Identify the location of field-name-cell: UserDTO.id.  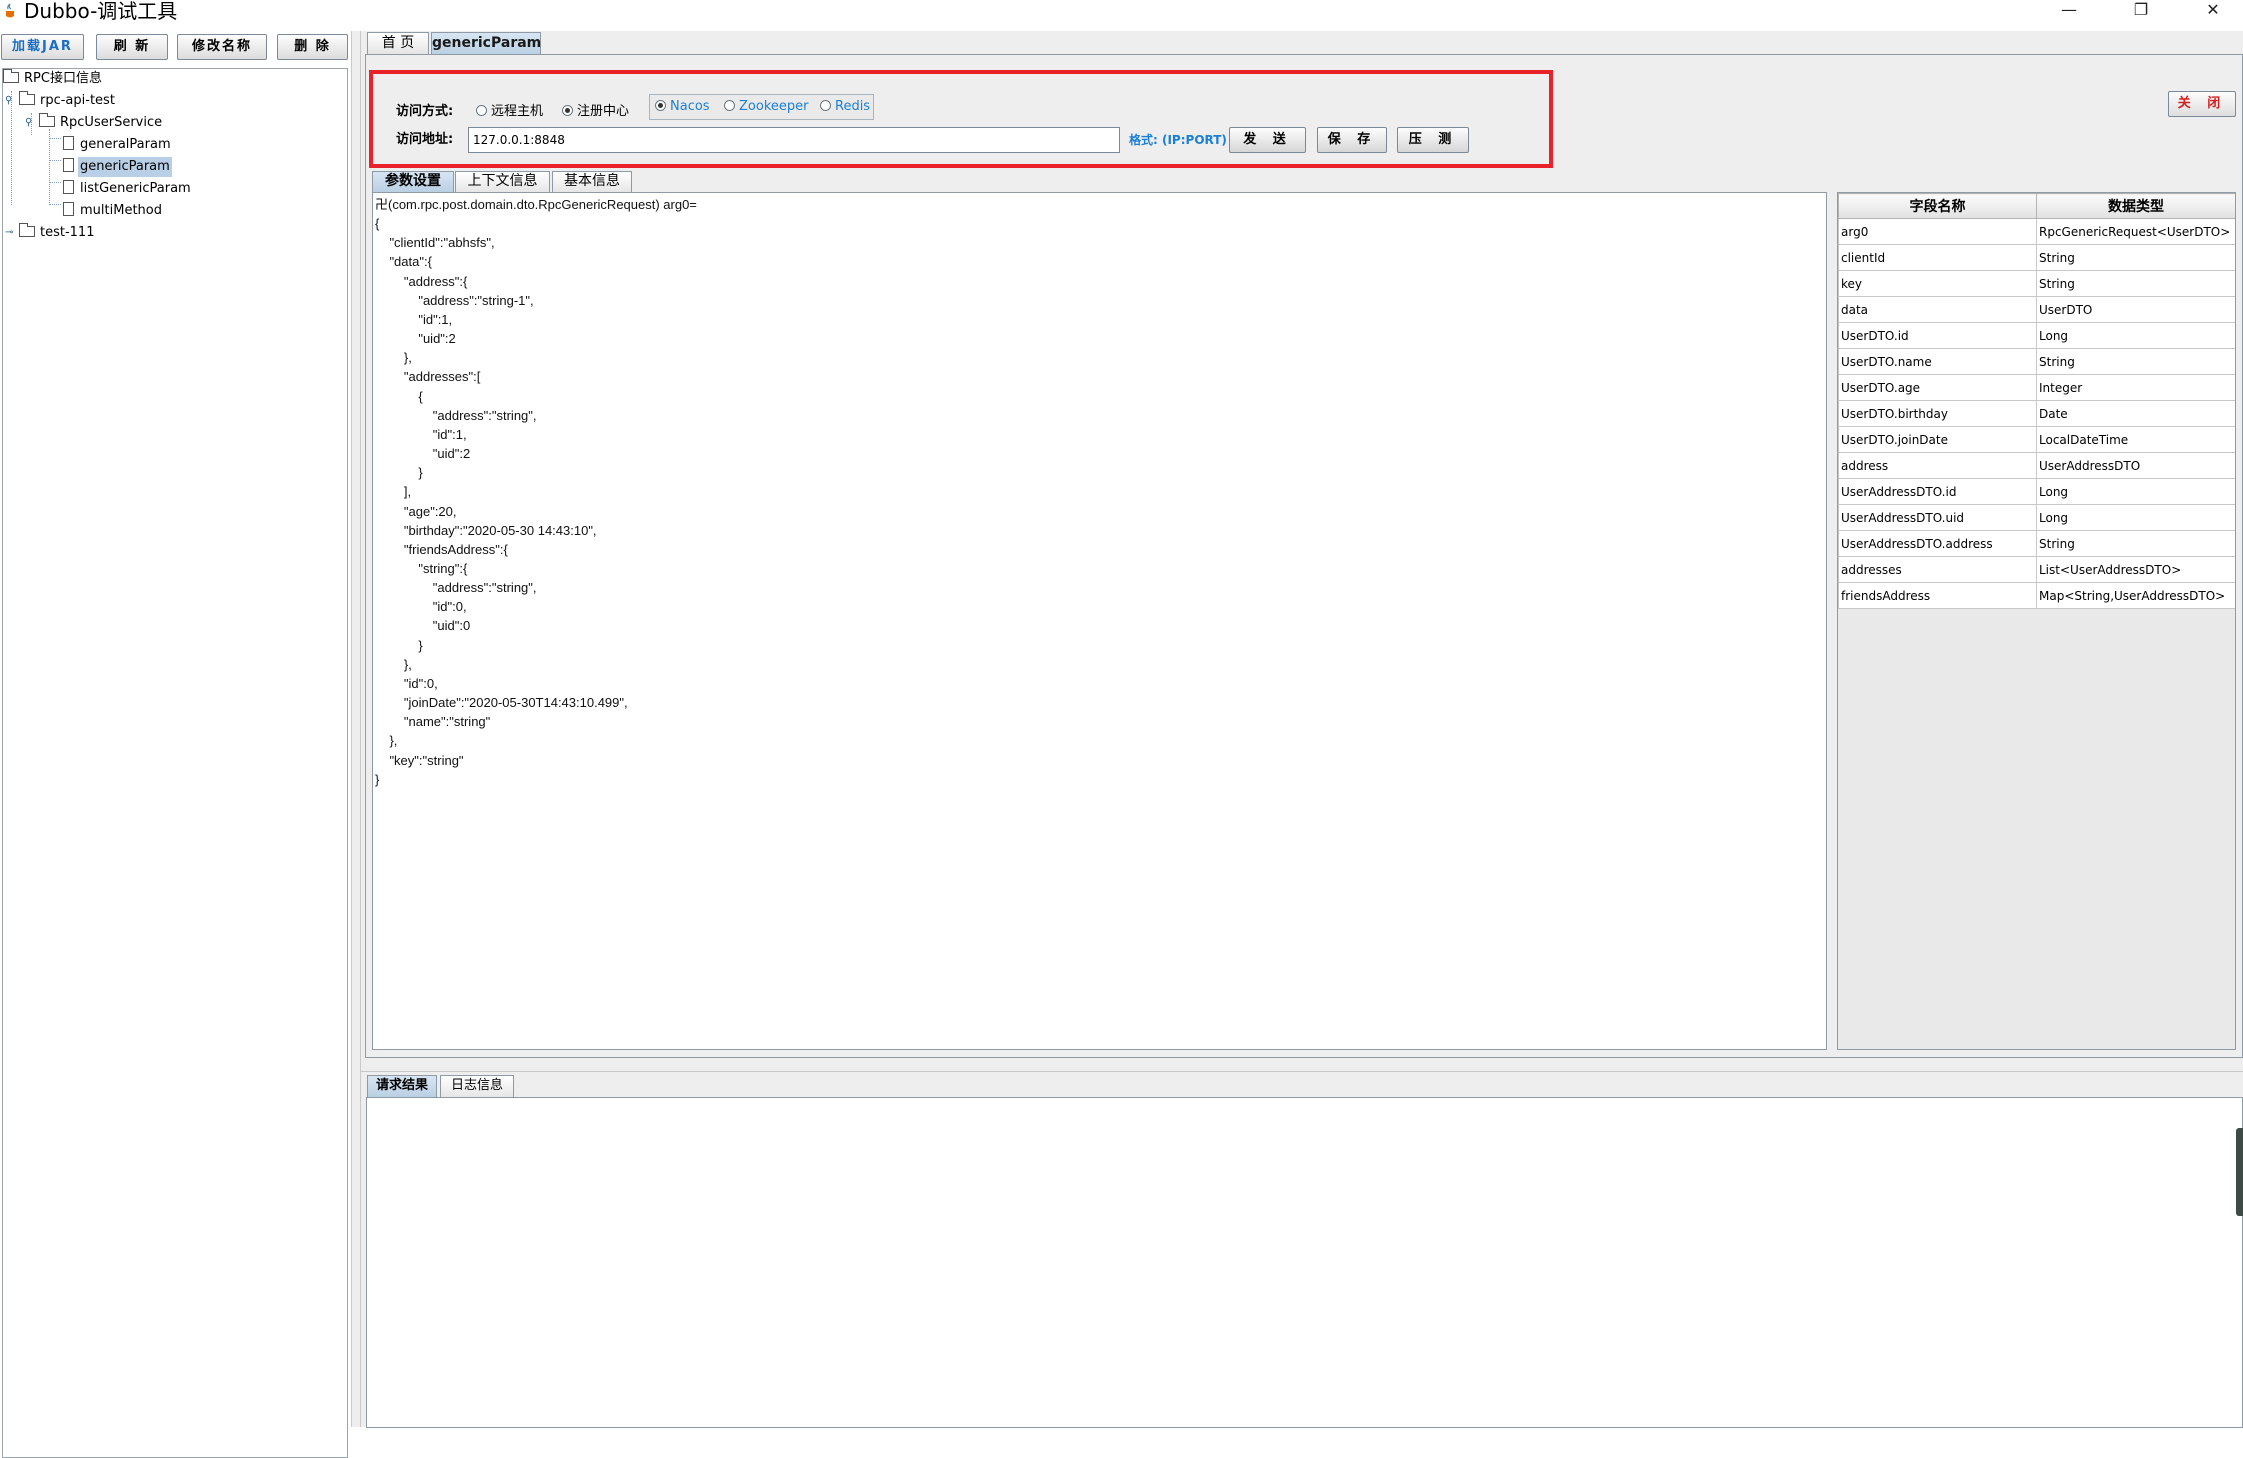
(1937, 335).